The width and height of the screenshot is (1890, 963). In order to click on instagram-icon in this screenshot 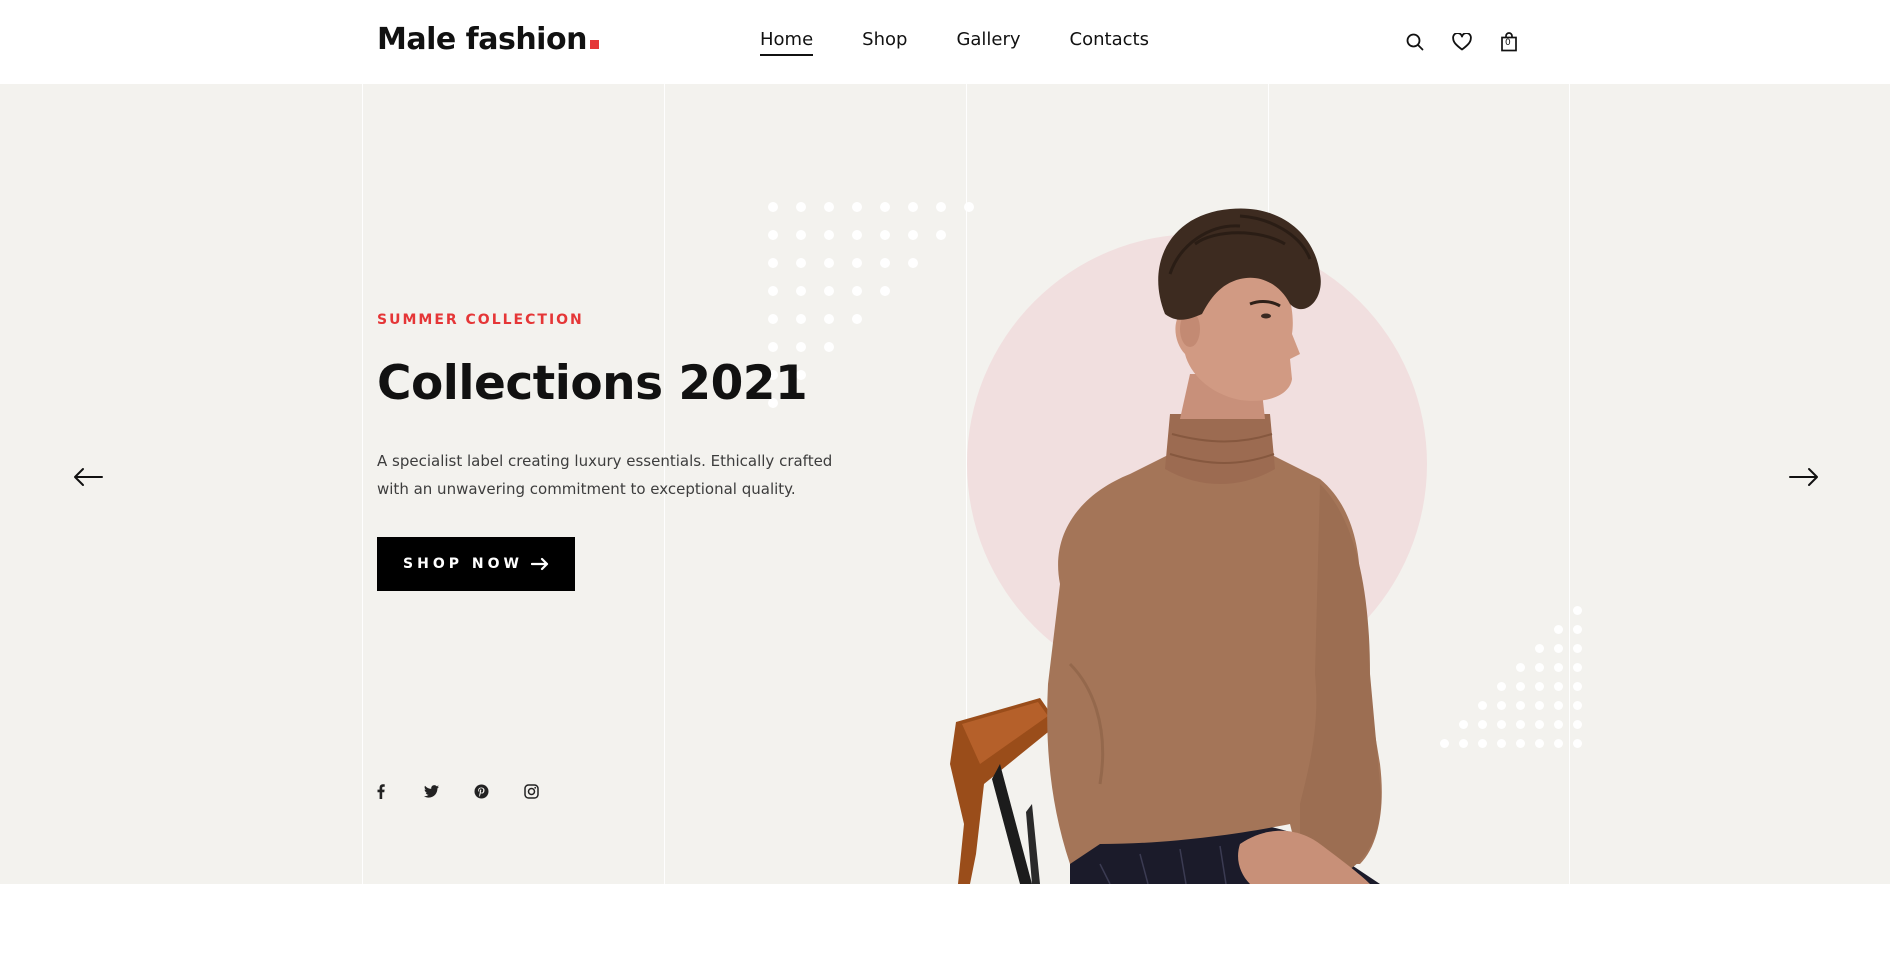, I will do `click(531, 791)`.